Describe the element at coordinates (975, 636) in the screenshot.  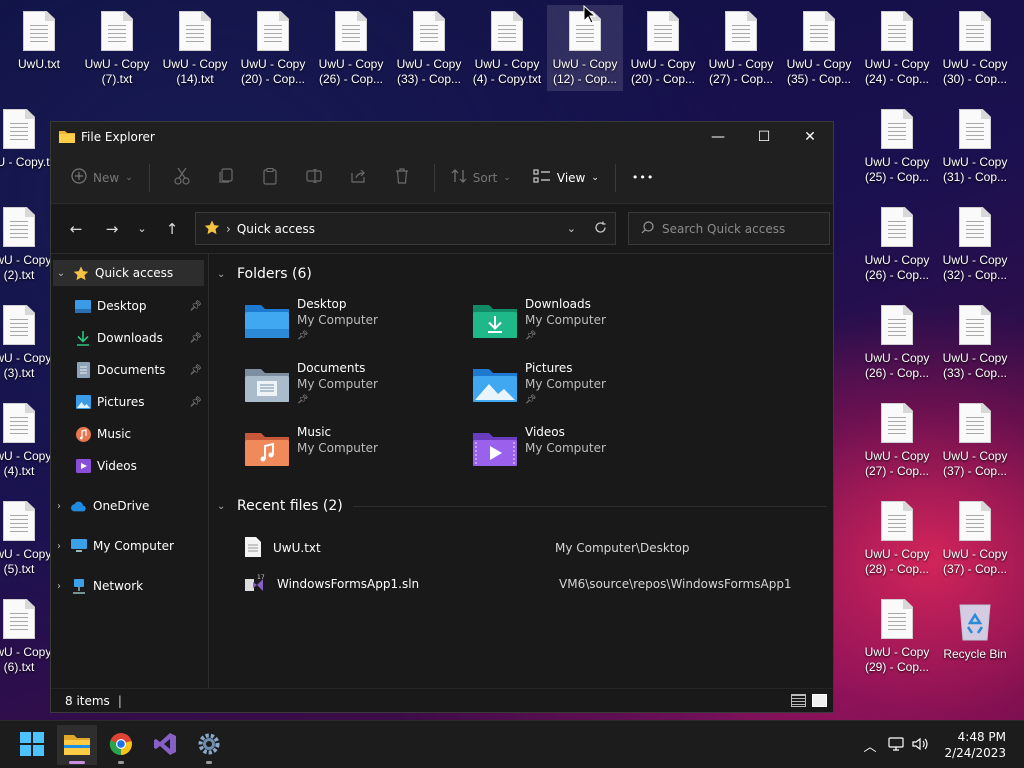
I see `desktop-icon-recycle-bin: Recycle Bin` at that location.